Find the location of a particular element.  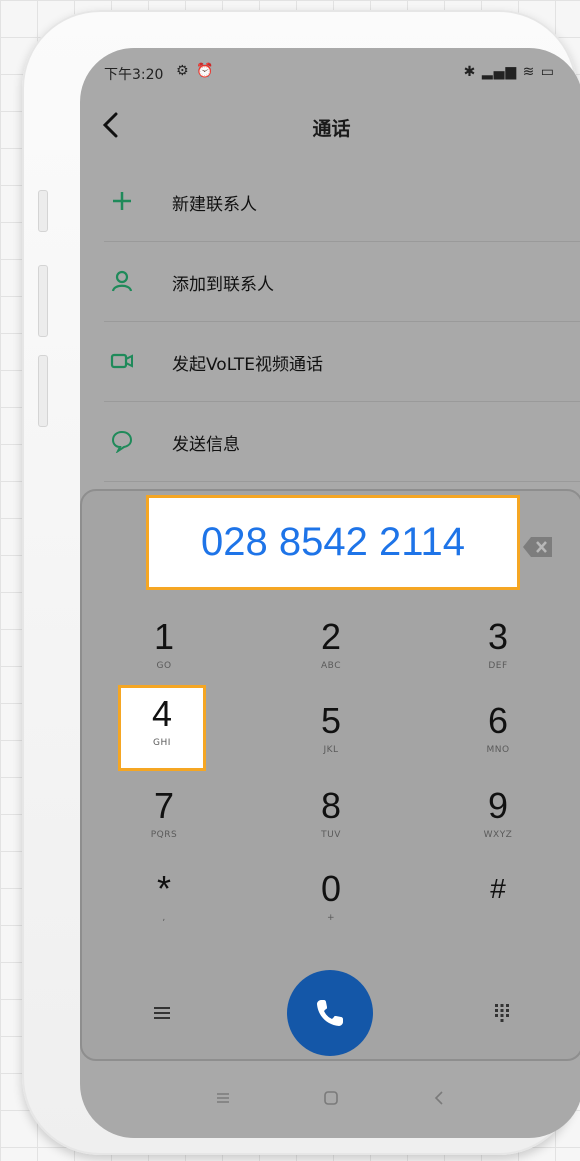

key-2: 2 ABC is located at coordinates (331, 651).